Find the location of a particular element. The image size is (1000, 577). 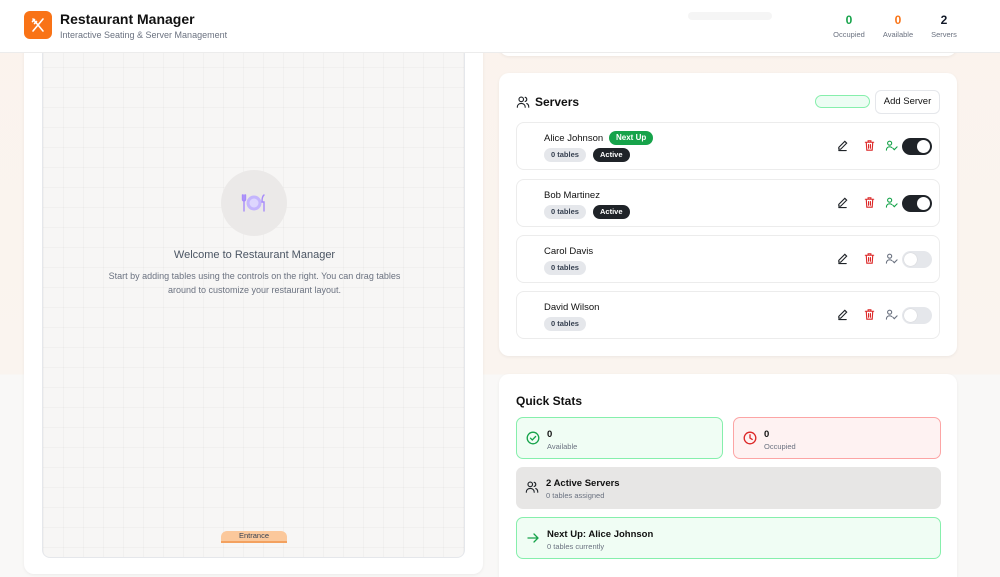

server-name: David Wilson is located at coordinates (572, 307).